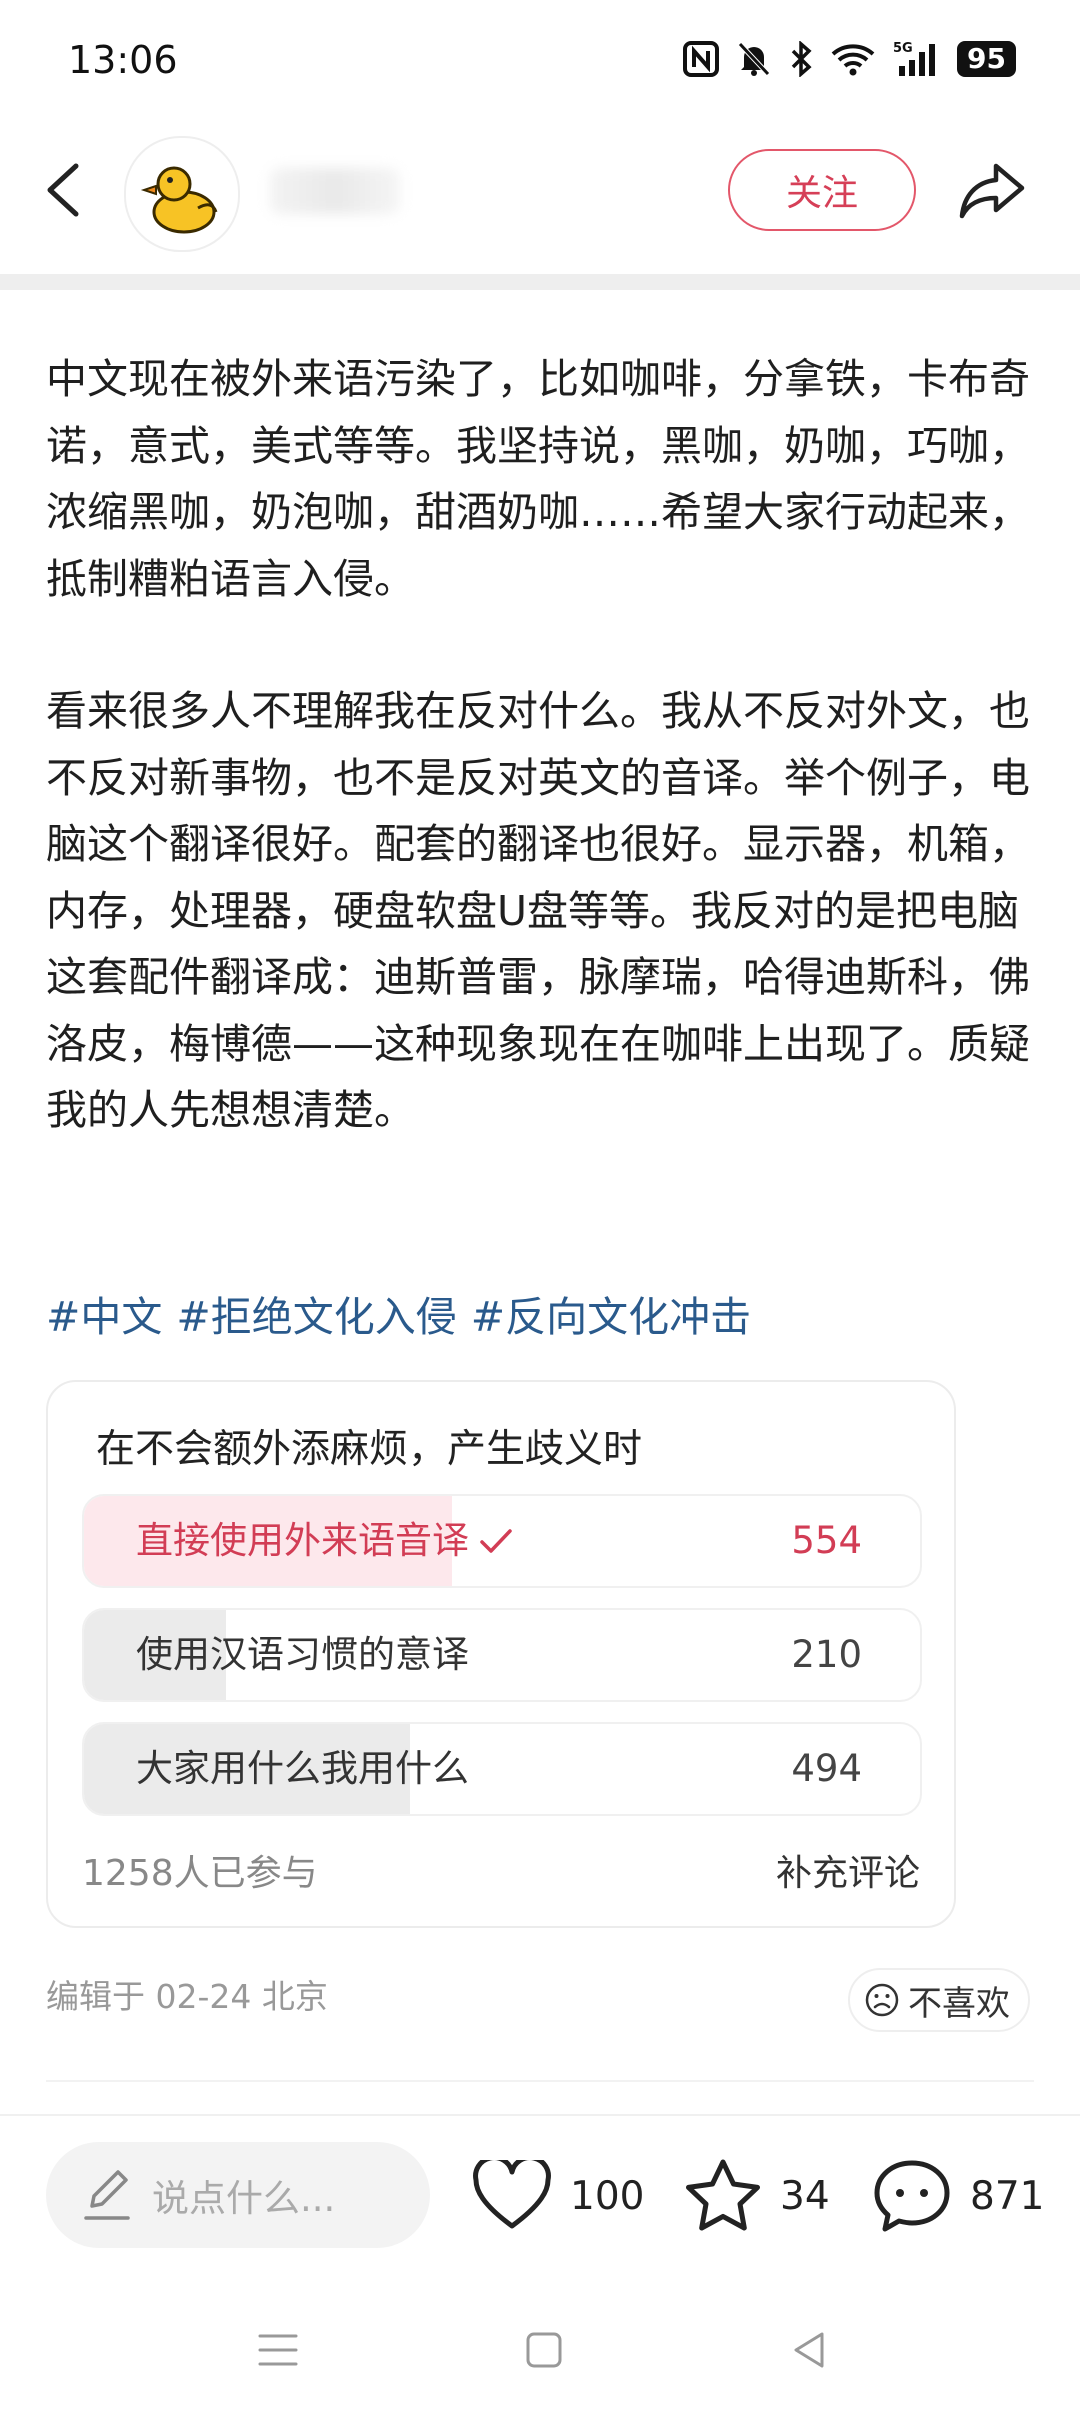  Describe the element at coordinates (496, 1541) in the screenshot. I see `check-icon` at that location.